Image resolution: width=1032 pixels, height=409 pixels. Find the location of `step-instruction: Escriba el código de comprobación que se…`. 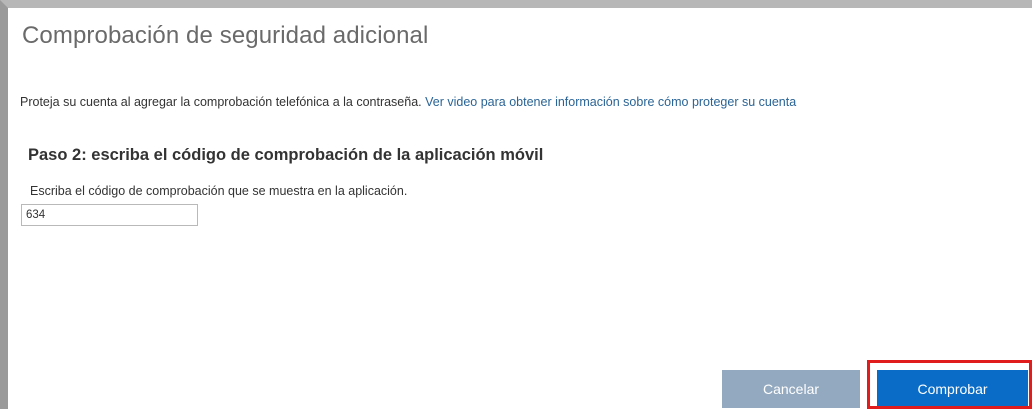

step-instruction: Escriba el código de comprobación que se… is located at coordinates (219, 191).